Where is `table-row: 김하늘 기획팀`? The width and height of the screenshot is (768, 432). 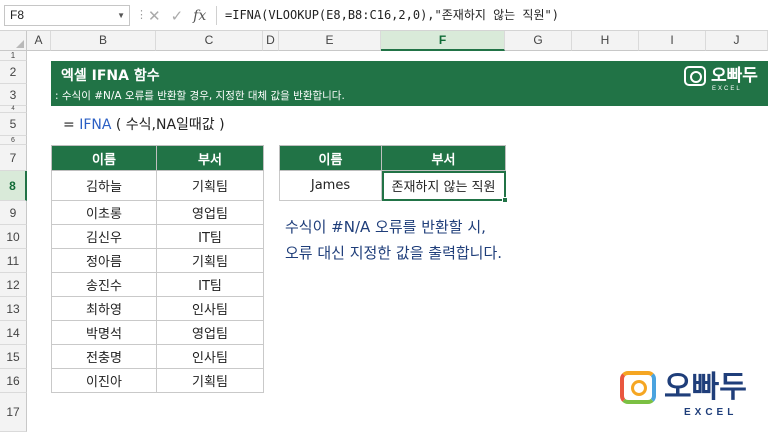
table-row: 김하늘 기획팀 is located at coordinates (157, 185).